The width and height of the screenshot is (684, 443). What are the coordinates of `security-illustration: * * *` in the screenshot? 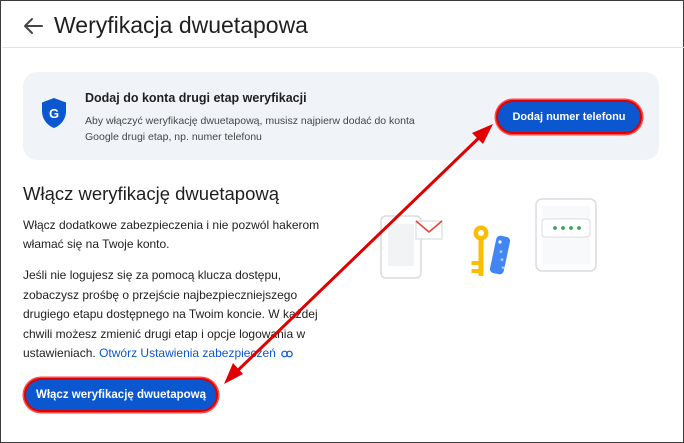 It's located at (488, 238).